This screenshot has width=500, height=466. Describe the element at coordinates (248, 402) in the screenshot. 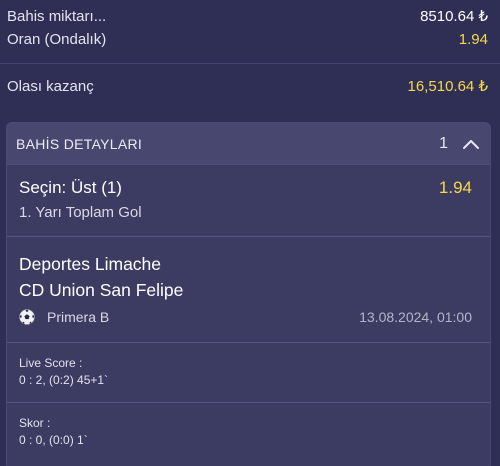

I see `live-score-divider` at that location.